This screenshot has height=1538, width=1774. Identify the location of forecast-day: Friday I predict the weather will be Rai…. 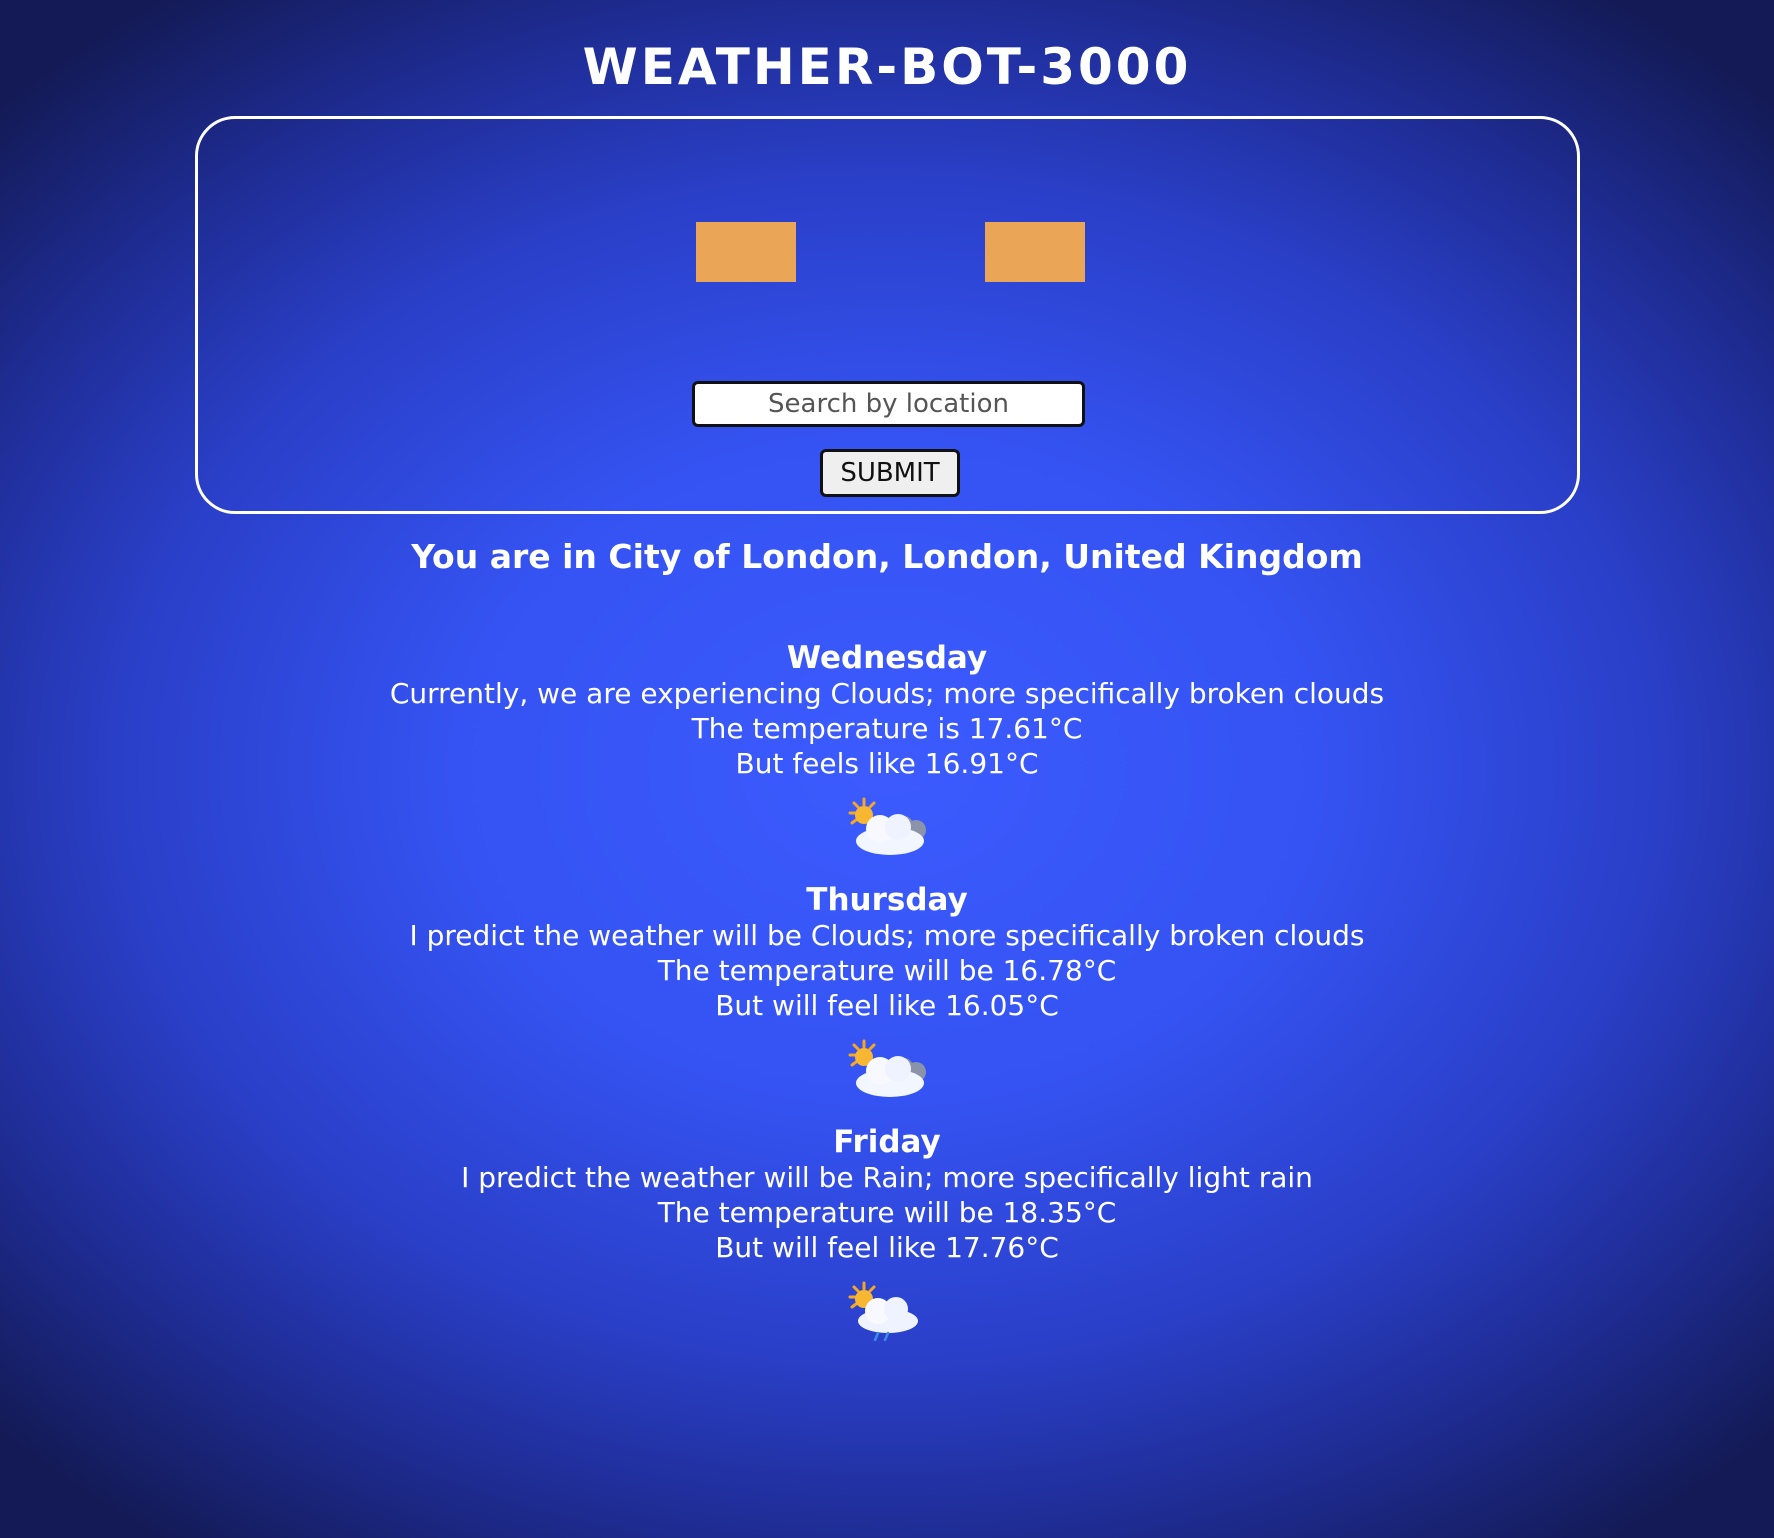
(887, 1232).